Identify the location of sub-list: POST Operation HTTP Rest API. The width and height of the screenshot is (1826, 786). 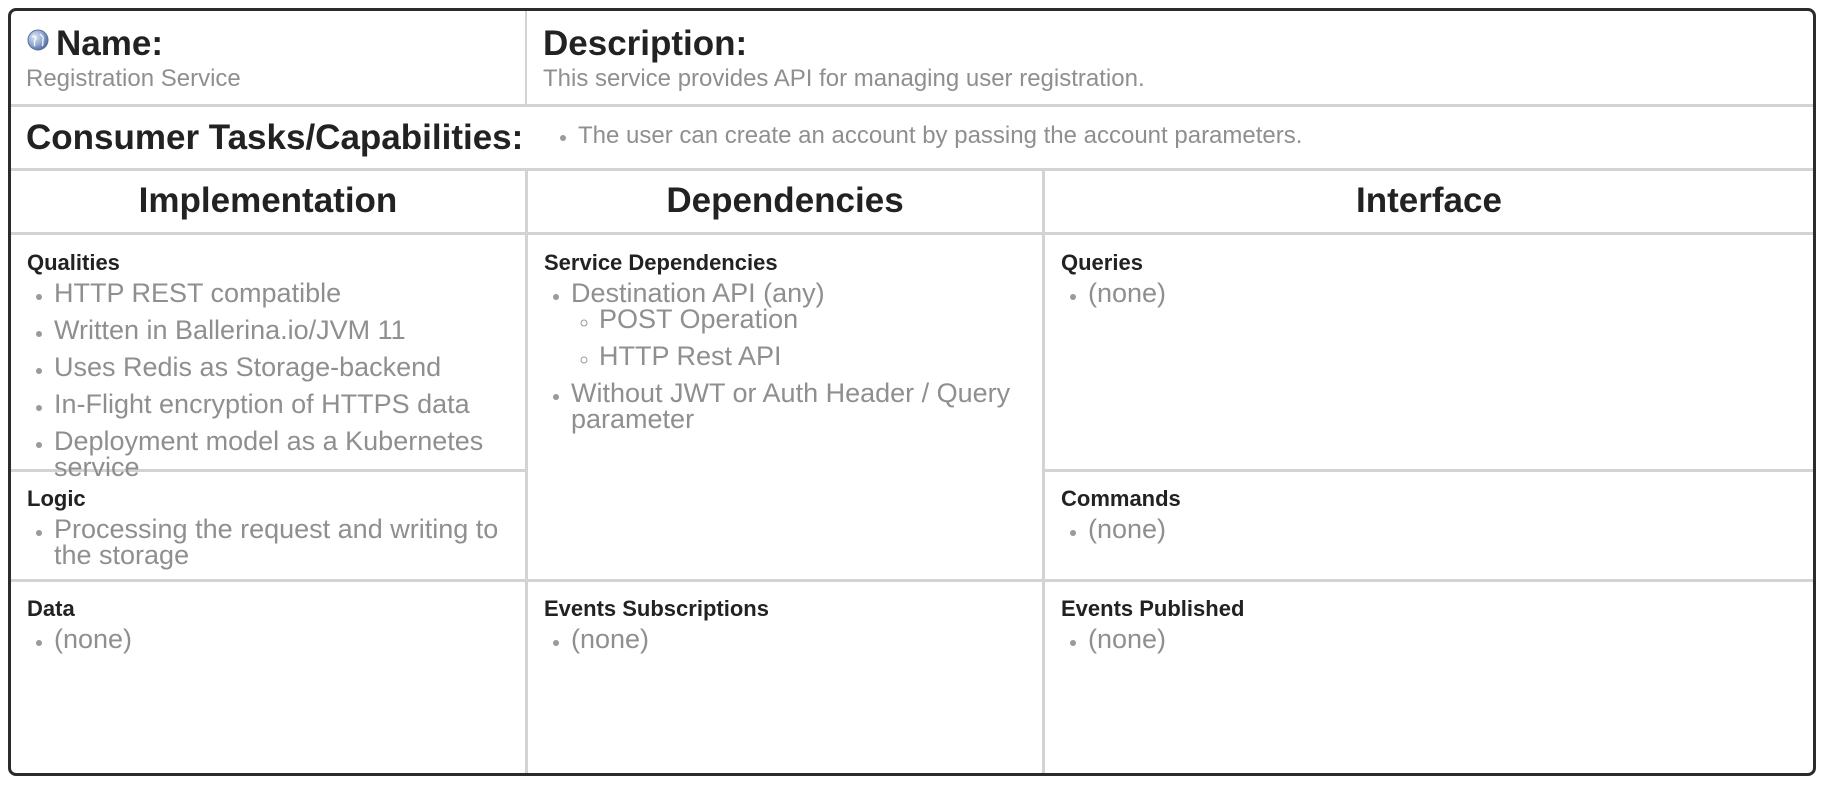
(801, 338).